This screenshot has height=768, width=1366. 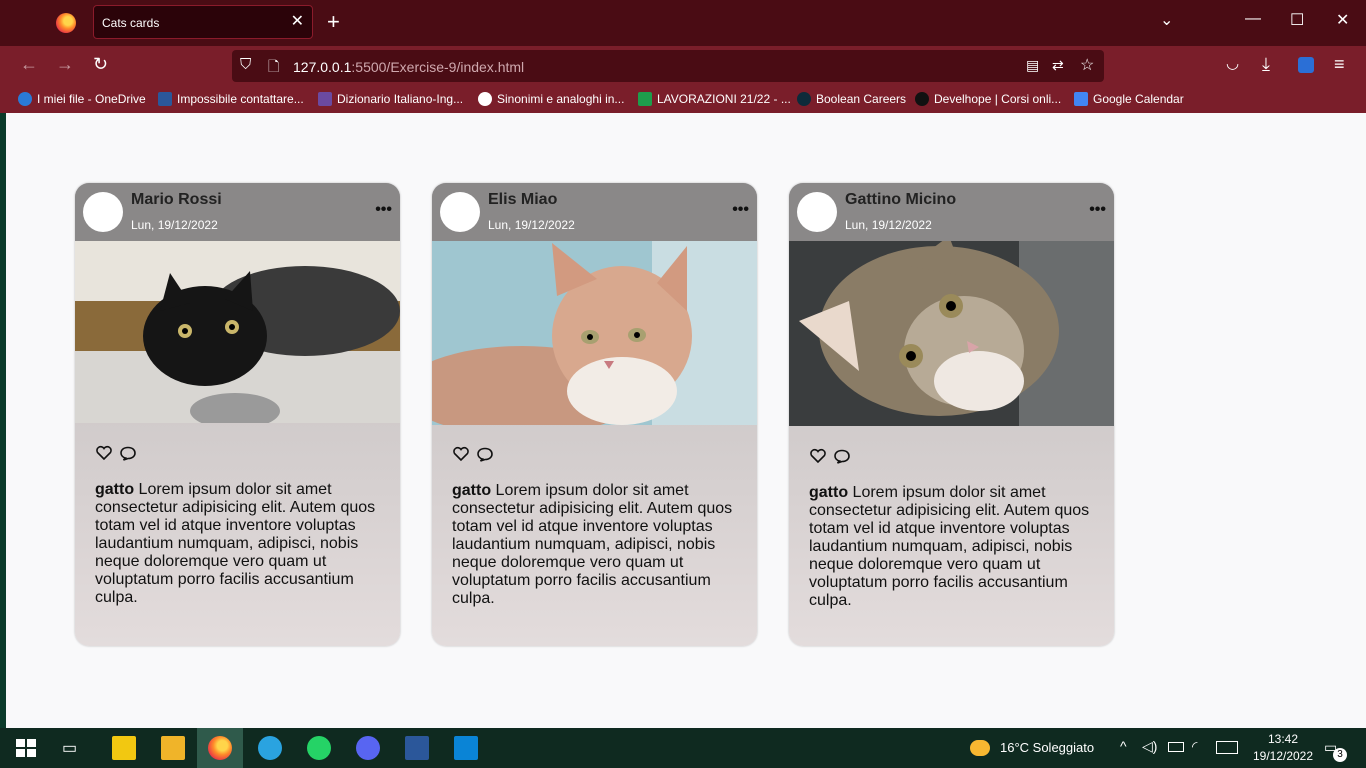 I want to click on tab-list-chevron-icon: ⌄, so click(x=1166, y=20).